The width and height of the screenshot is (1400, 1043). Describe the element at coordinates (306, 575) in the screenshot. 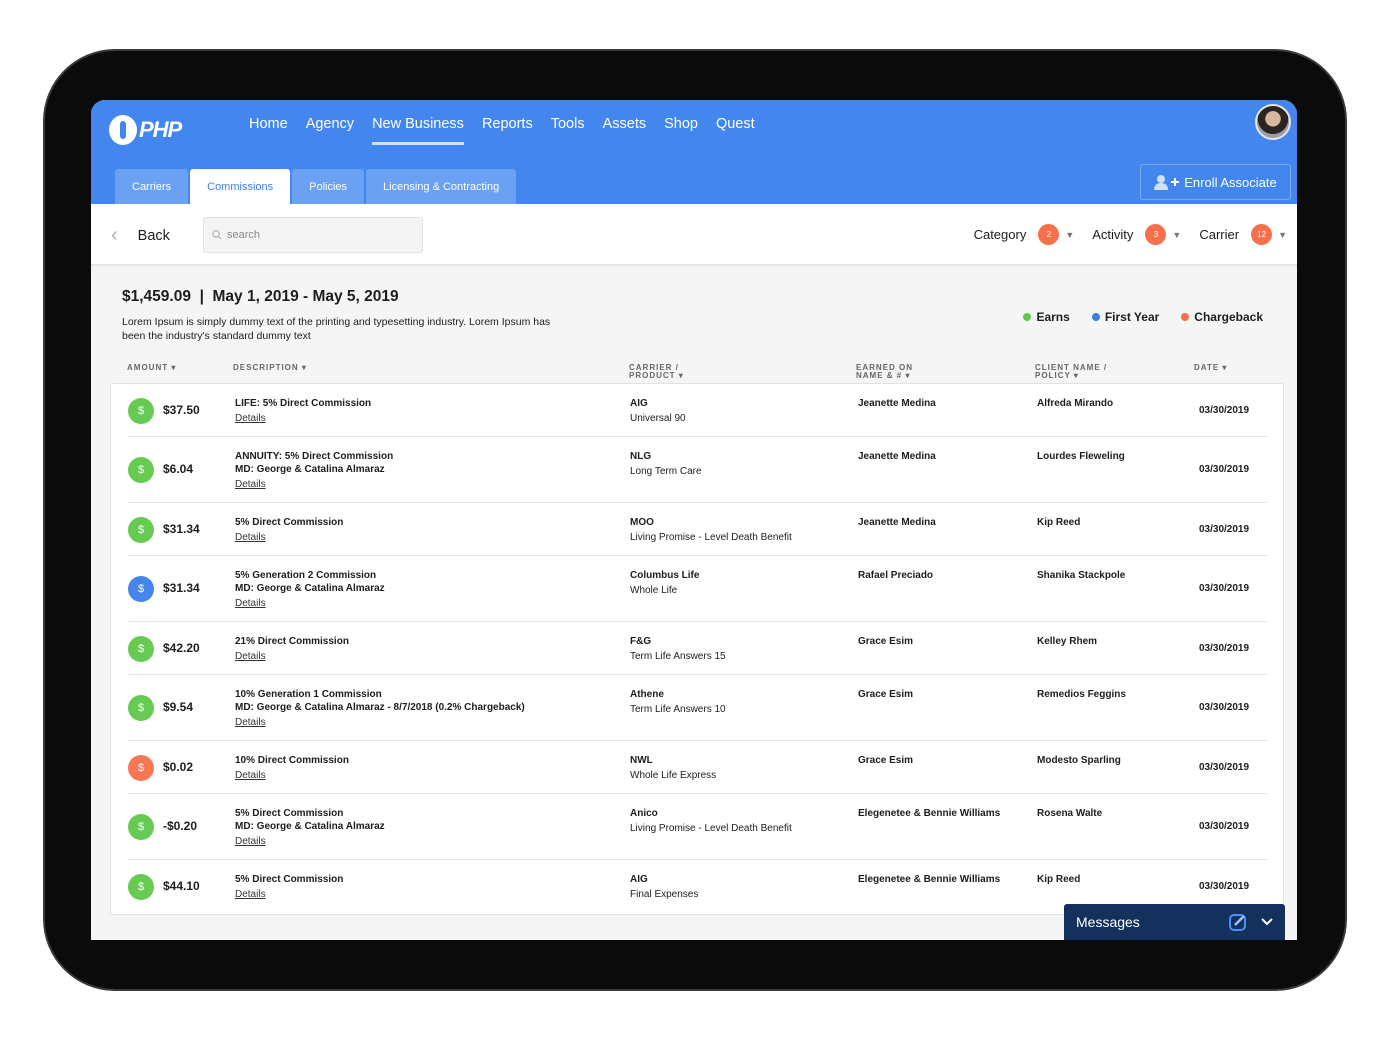

I see `description-line: 5% Generation 2 Commission` at that location.